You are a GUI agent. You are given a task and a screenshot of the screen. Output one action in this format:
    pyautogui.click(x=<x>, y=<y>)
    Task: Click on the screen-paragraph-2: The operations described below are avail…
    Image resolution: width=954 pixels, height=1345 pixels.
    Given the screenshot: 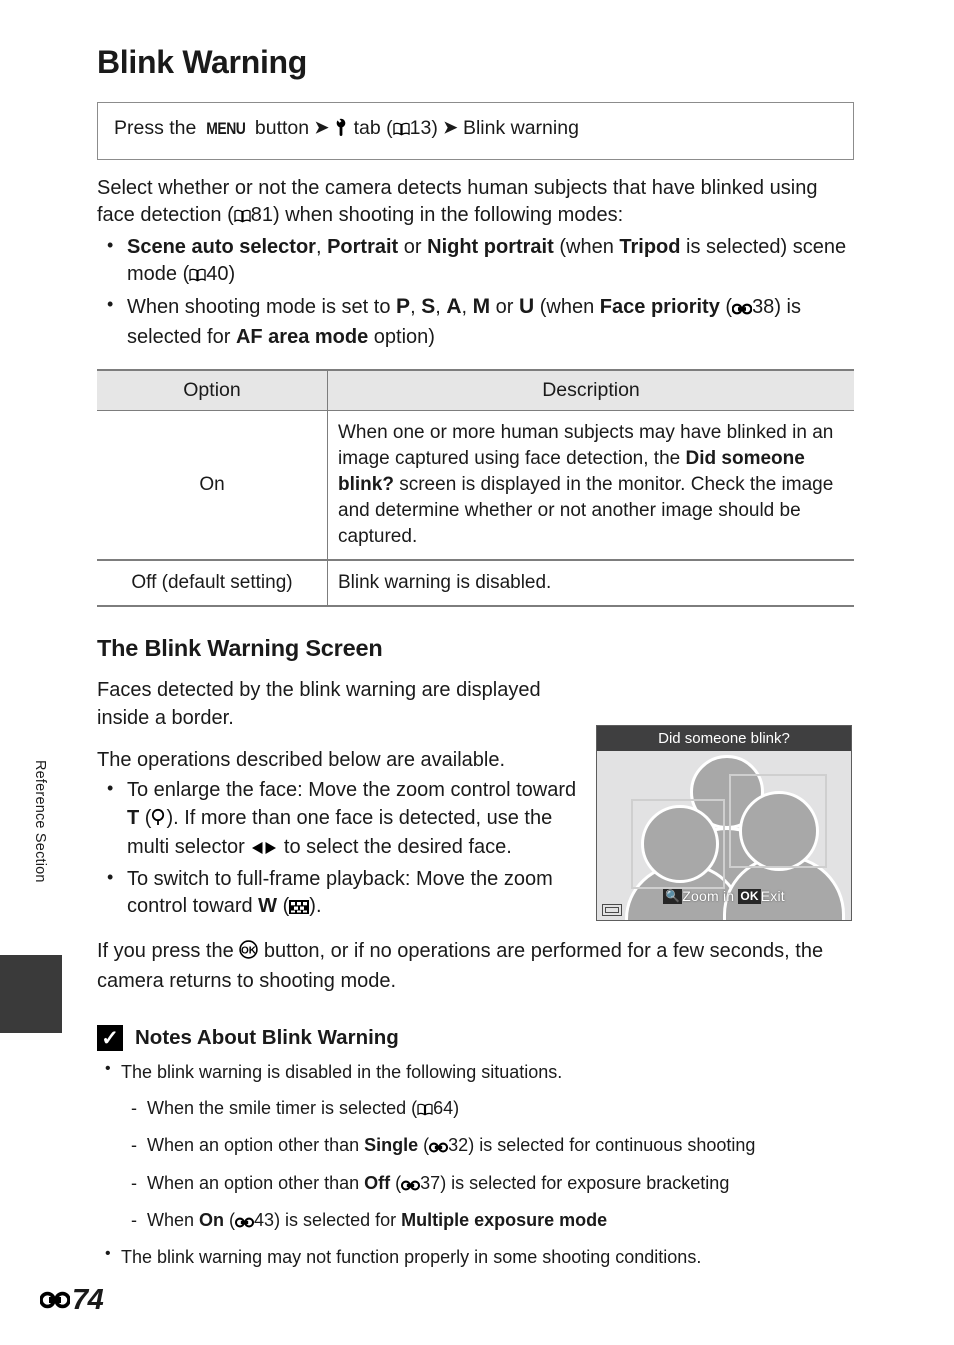 What is the action you would take?
    pyautogui.click(x=301, y=760)
    